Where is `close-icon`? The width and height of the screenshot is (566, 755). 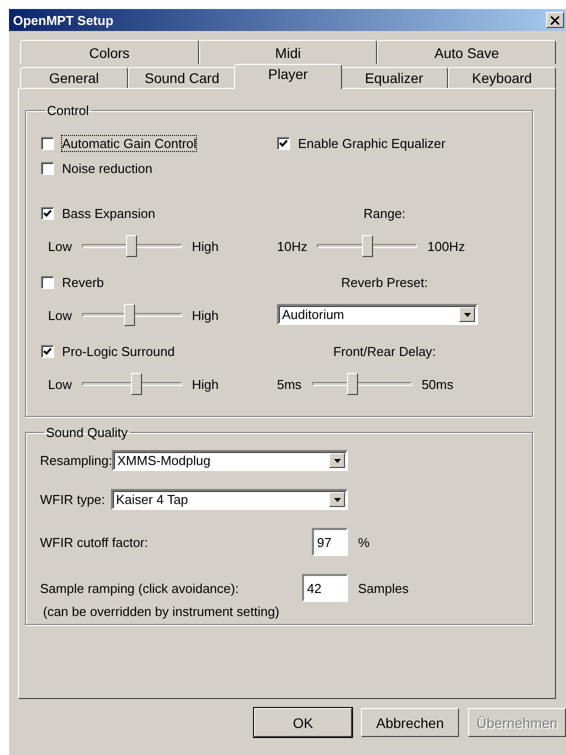
close-icon is located at coordinates (555, 20).